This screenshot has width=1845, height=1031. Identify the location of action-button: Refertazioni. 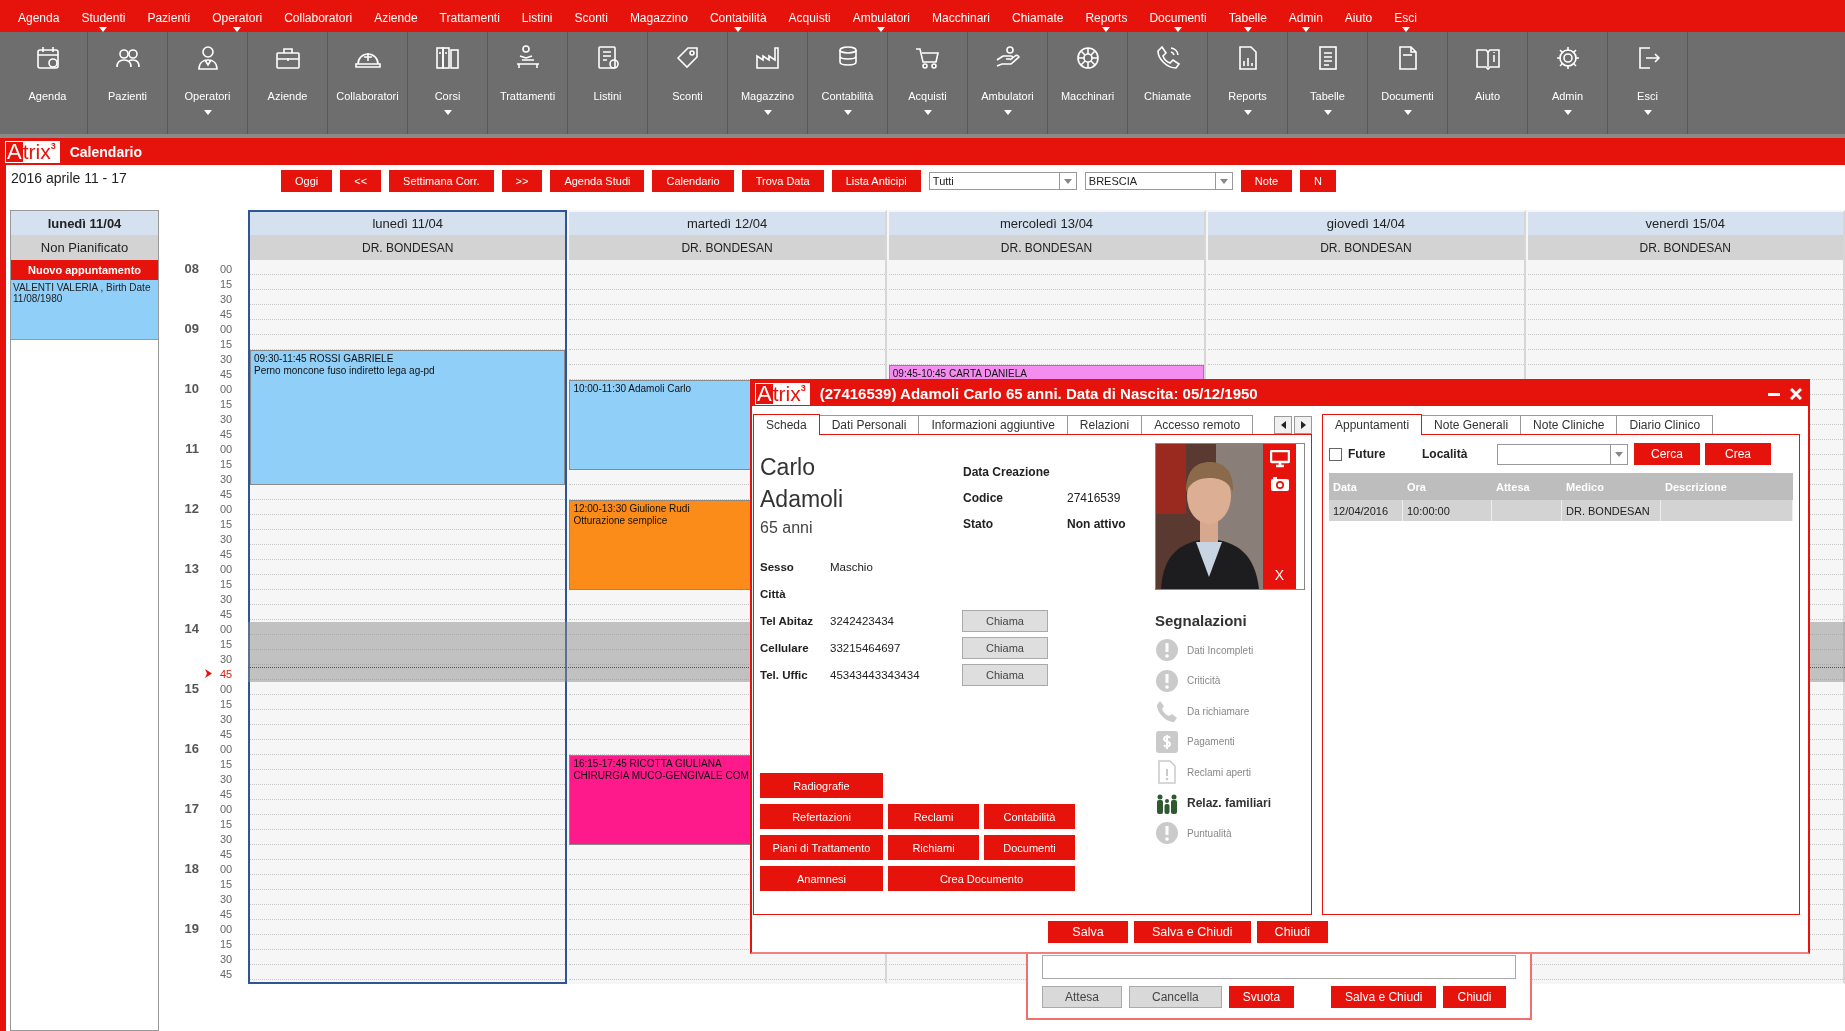
(821, 816).